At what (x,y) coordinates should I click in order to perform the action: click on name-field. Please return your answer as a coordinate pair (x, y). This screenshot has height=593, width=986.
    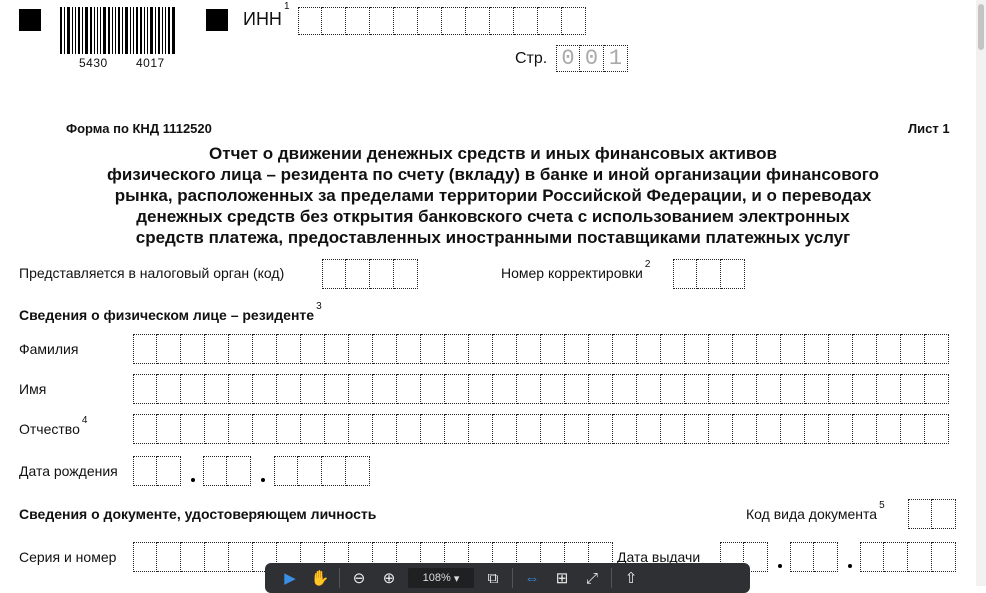
    Looking at the image, I should click on (541, 389).